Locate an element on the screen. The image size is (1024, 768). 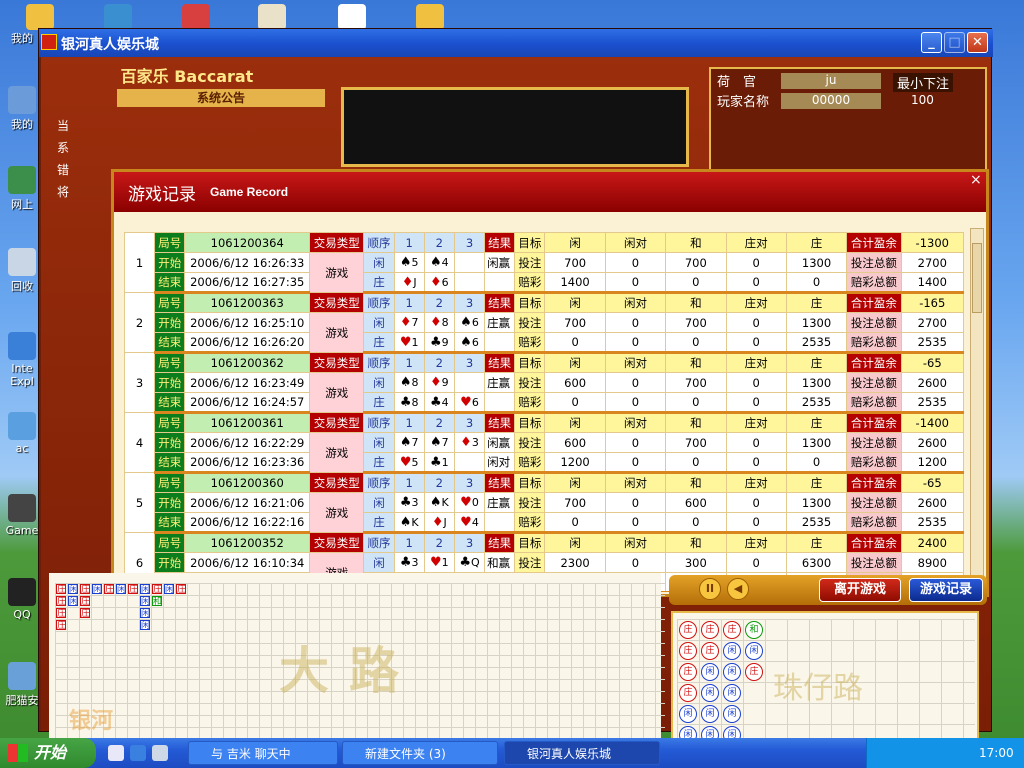
desktop-icon-network: 网上 is located at coordinates (22, 189).